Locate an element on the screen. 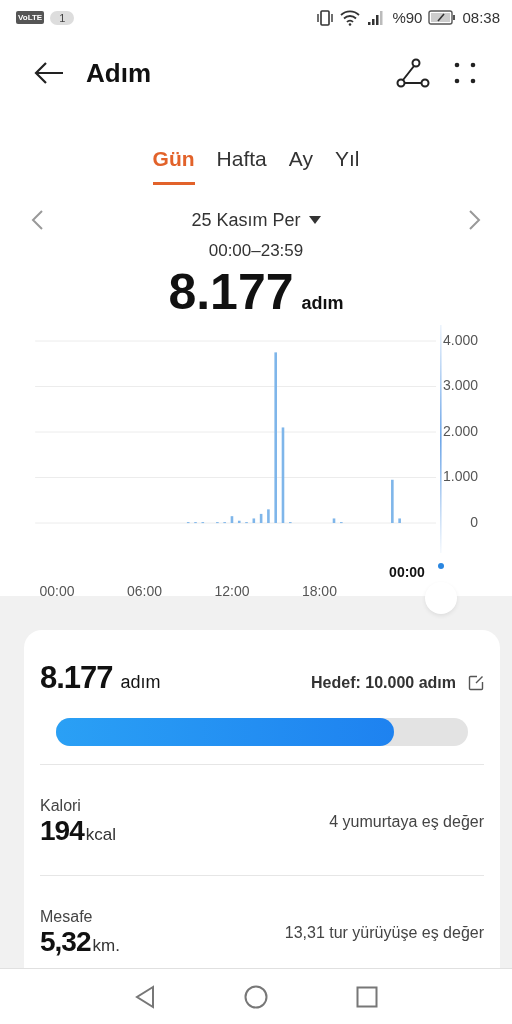 Image resolution: width=512 pixels, height=1024 pixels. metric-value: 5,32 is located at coordinates (65, 942).